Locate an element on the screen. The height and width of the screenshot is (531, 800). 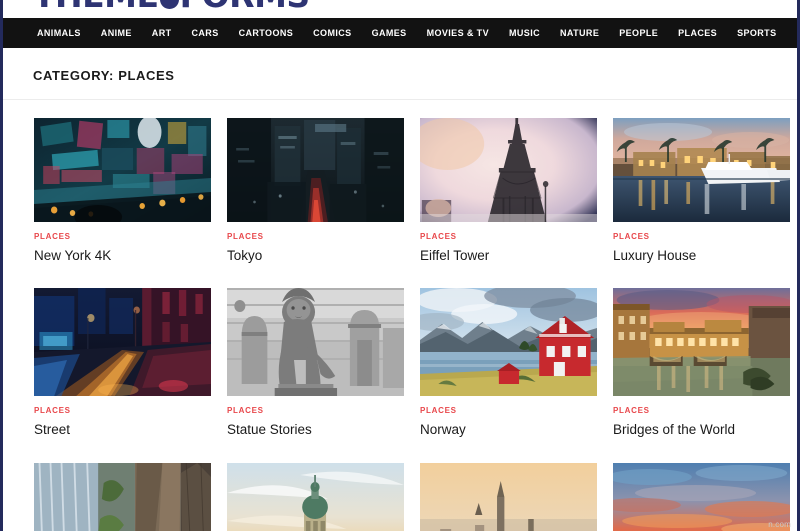
eiffel-tower-pink-sky-image is located at coordinates (508, 170).